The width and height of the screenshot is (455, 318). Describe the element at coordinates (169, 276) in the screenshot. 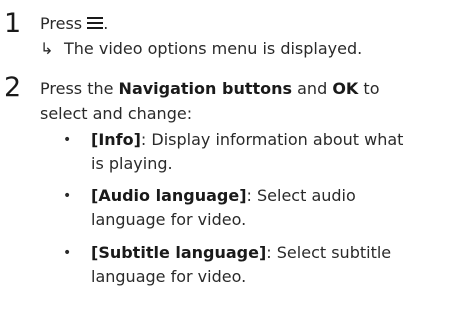

I see `list-item-subtitle-language-cont: language for video.` at that location.